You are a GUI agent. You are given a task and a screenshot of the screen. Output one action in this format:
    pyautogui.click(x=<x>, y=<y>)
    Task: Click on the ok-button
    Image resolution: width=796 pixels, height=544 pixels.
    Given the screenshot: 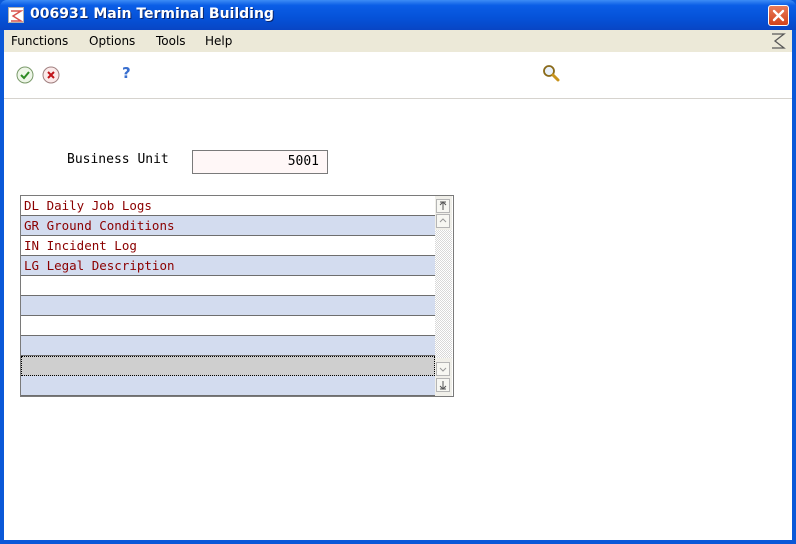 What is the action you would take?
    pyautogui.click(x=25, y=75)
    